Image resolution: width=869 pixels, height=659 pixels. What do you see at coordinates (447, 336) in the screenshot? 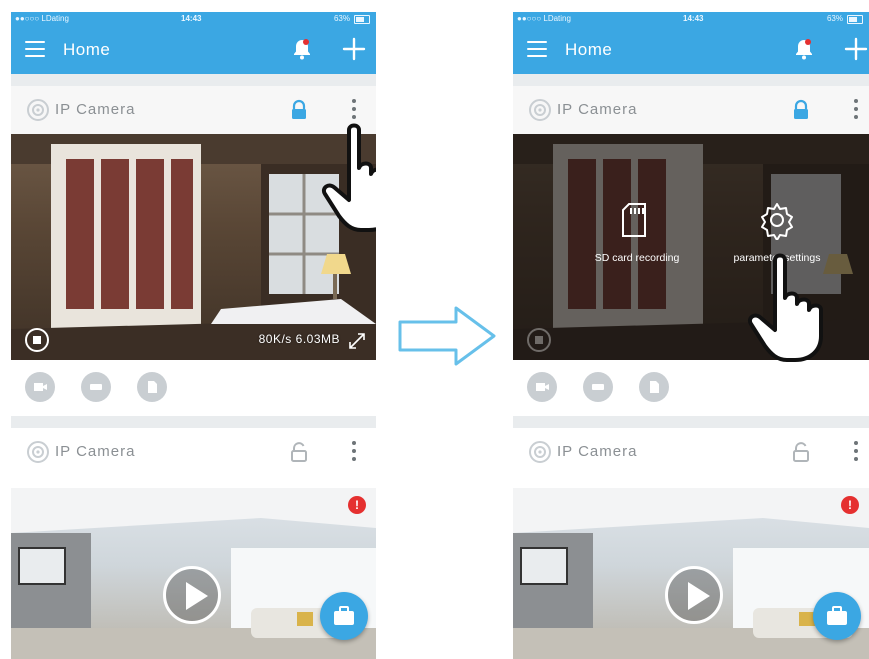
I see `arrow-right-icon` at bounding box center [447, 336].